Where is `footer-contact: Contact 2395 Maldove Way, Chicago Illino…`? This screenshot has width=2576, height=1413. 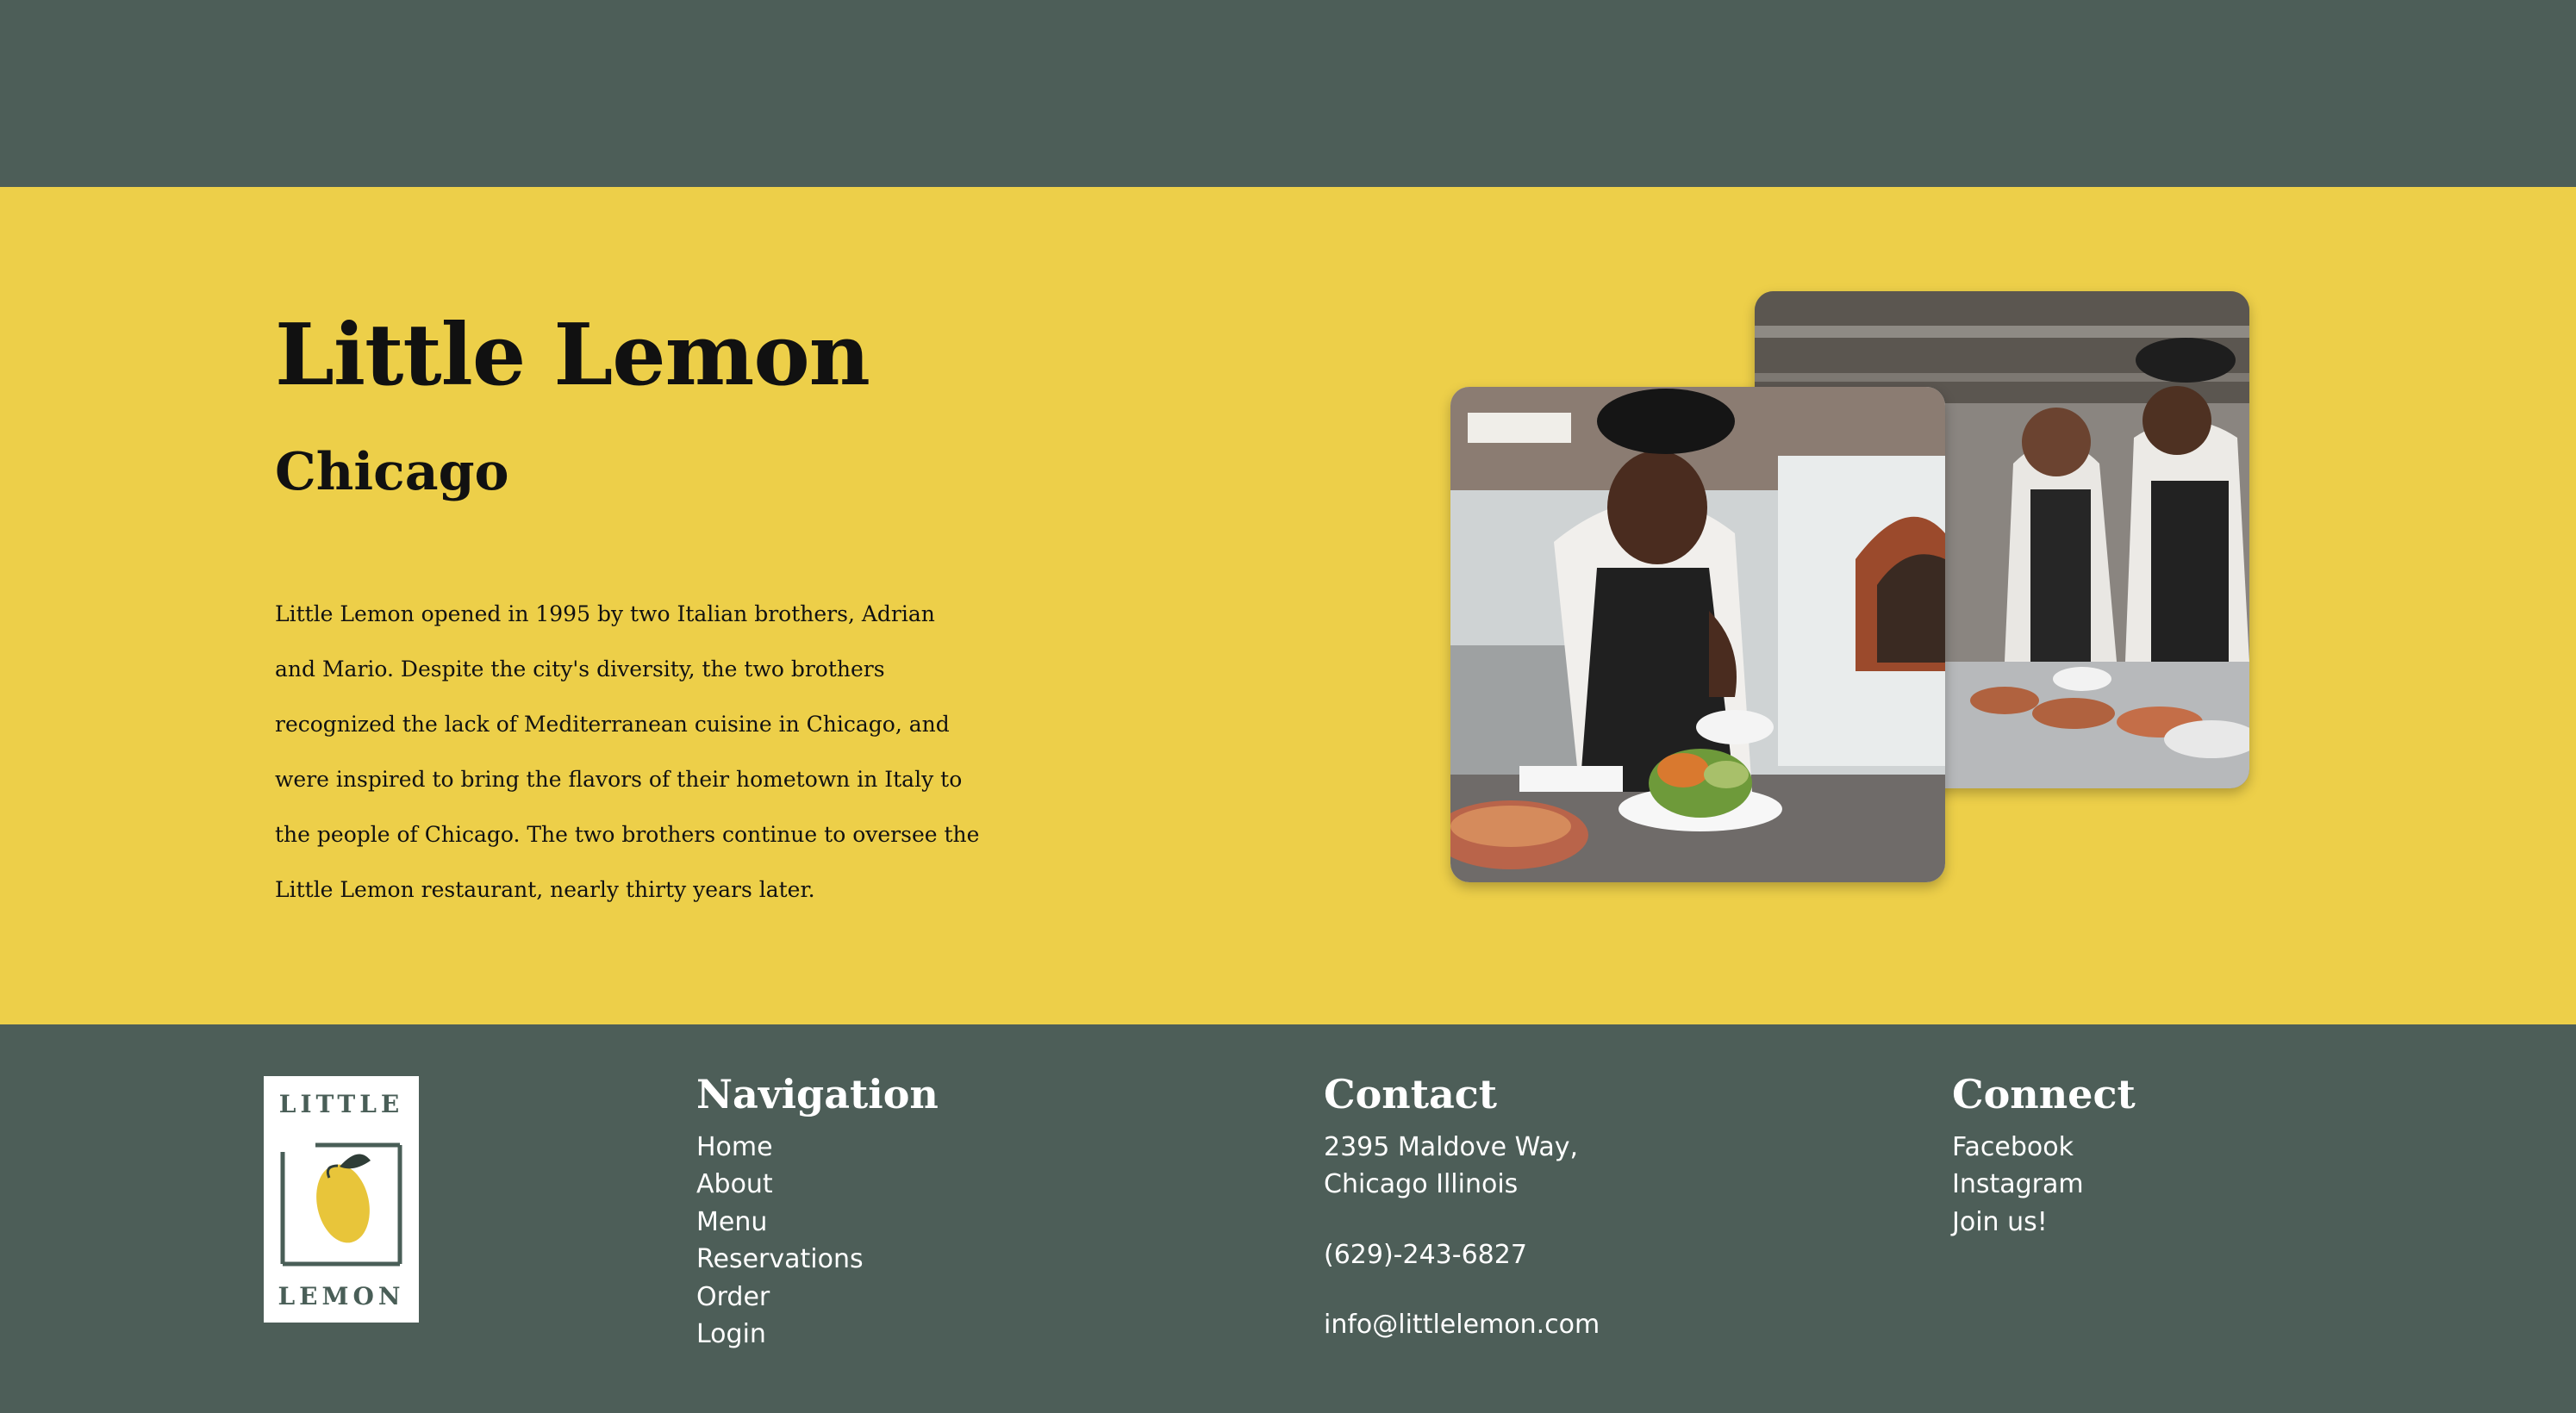 footer-contact: Contact 2395 Maldove Way, Chicago Illino… is located at coordinates (1462, 1208).